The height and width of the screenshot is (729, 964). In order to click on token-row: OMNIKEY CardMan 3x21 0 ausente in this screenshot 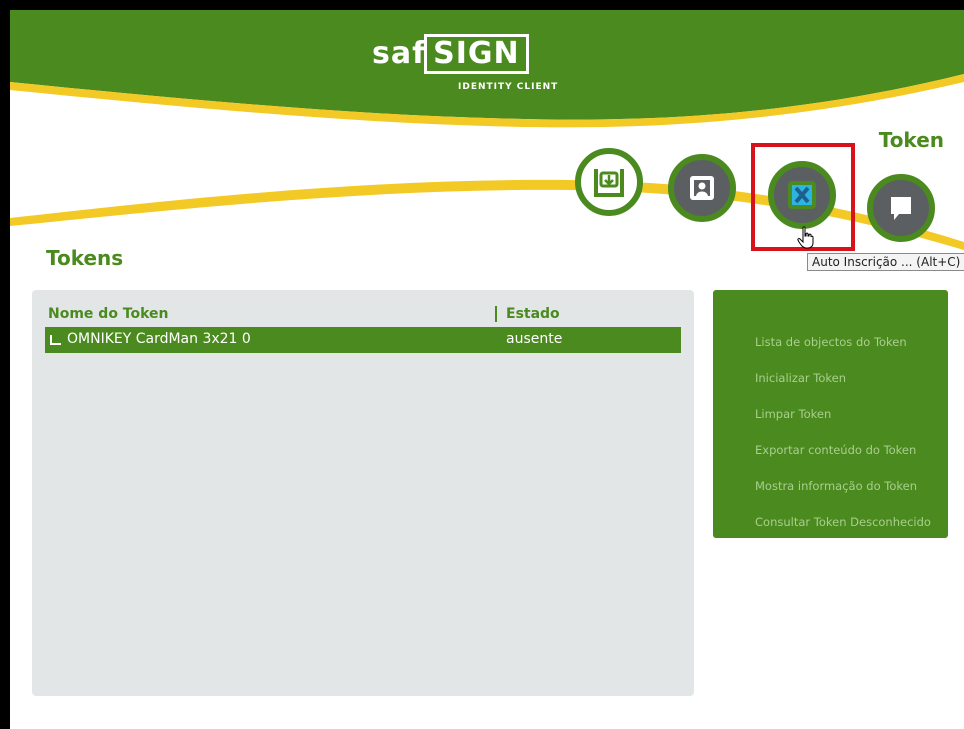, I will do `click(363, 340)`.